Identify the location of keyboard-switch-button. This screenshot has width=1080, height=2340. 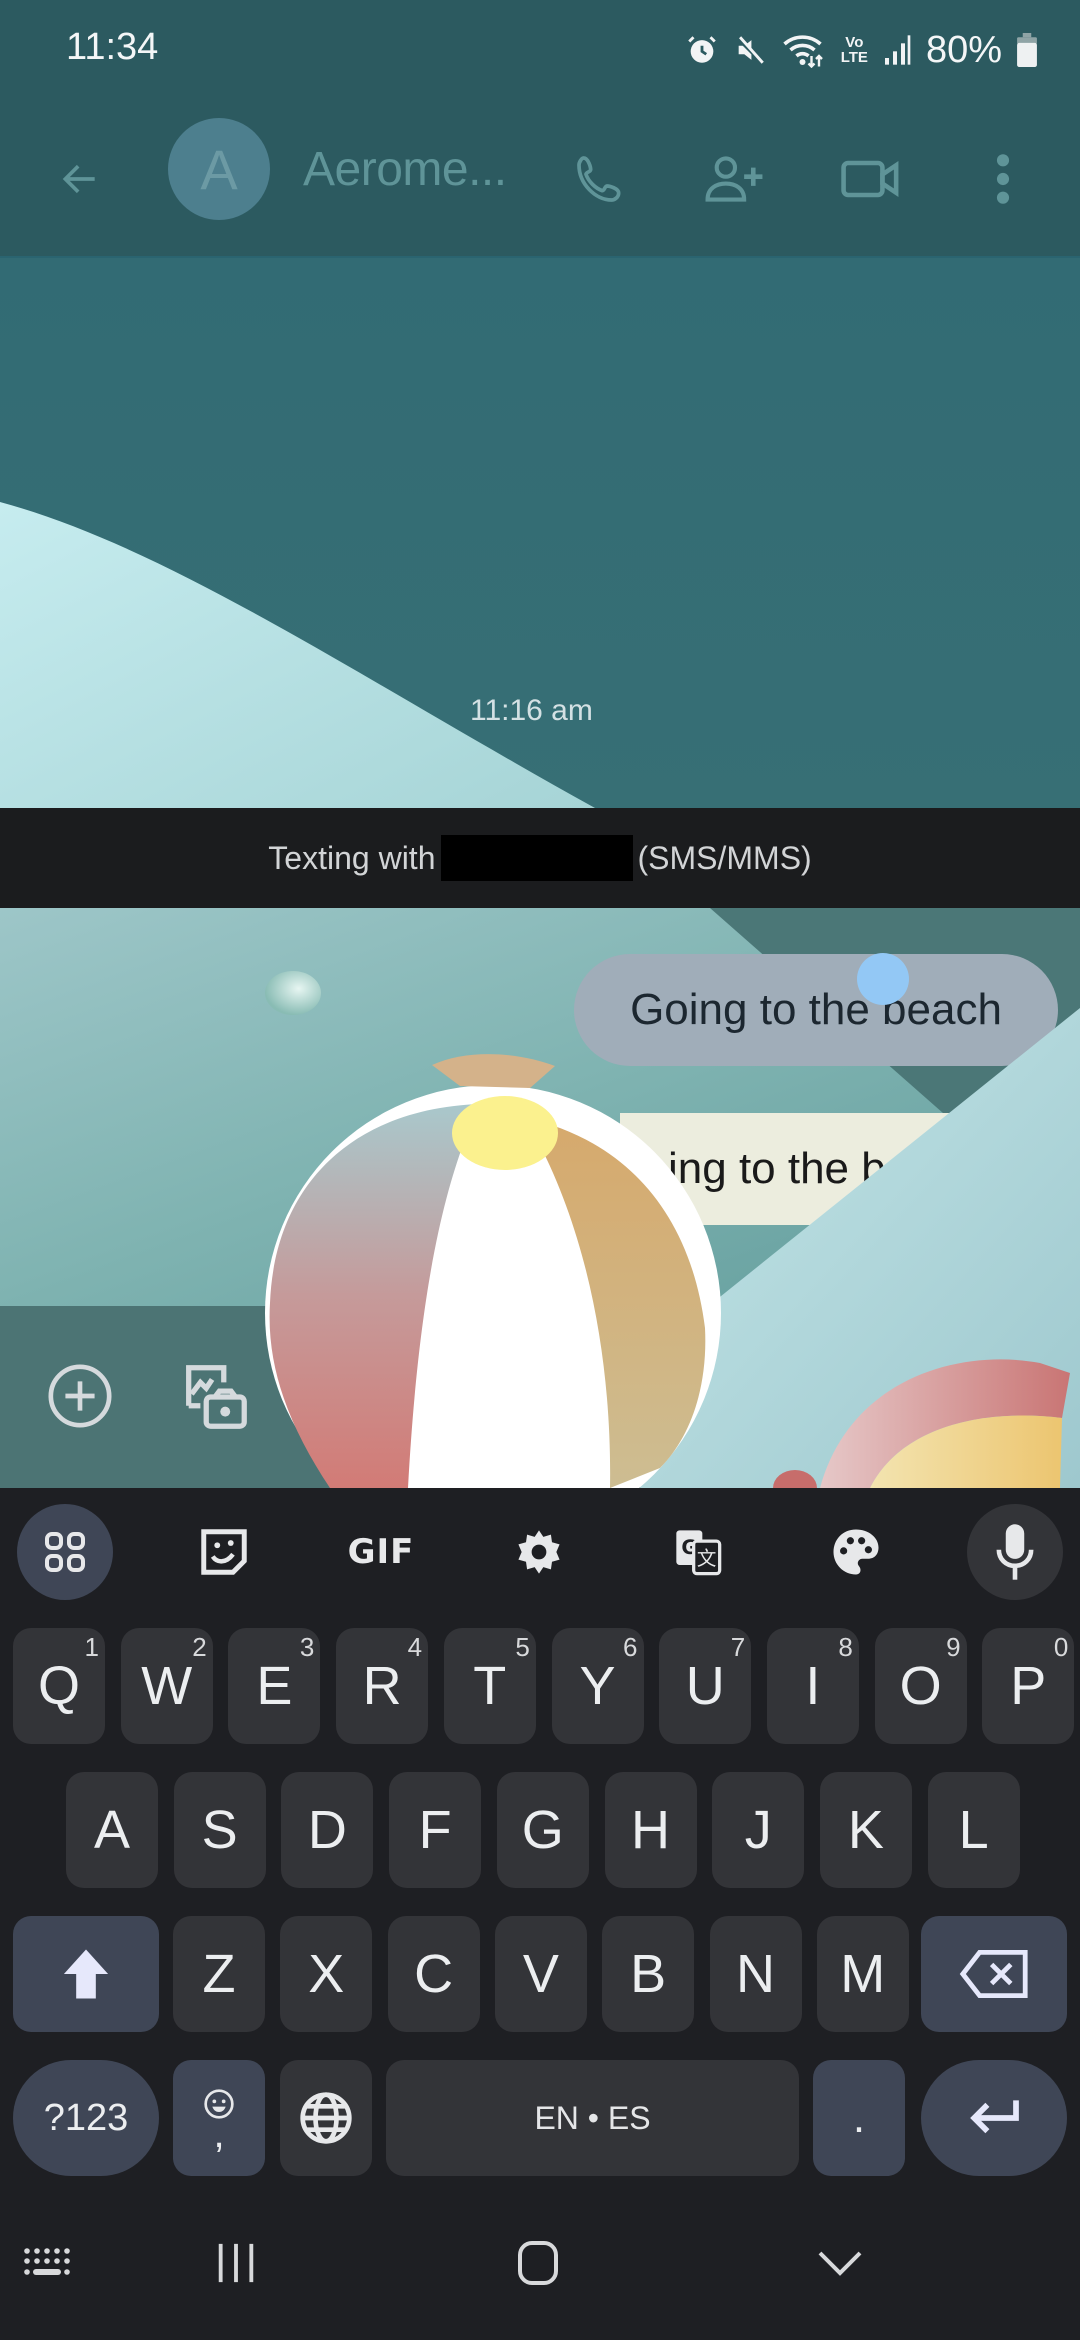
(50, 2263).